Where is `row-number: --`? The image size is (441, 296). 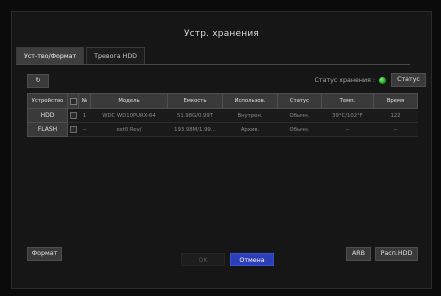 row-number: -- is located at coordinates (84, 129).